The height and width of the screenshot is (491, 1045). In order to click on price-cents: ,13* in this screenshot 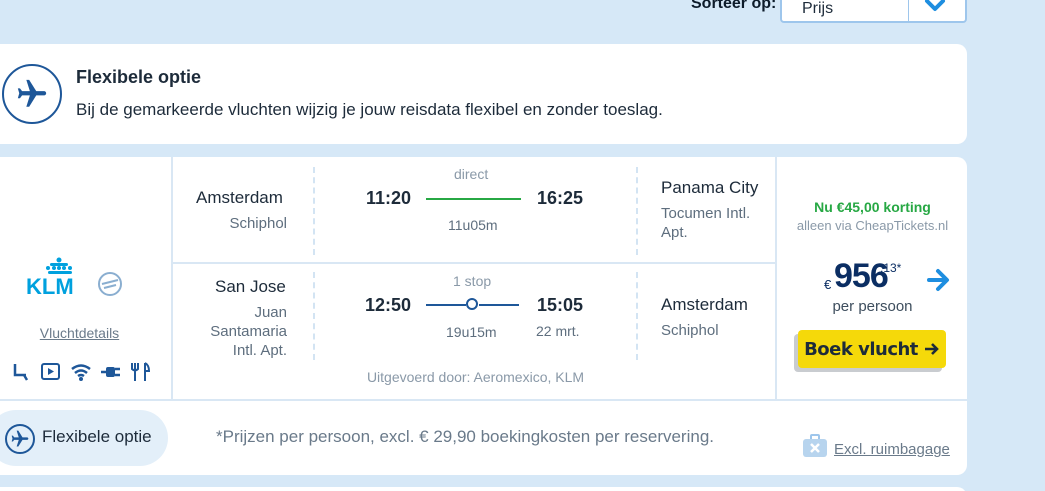, I will do `click(891, 268)`.